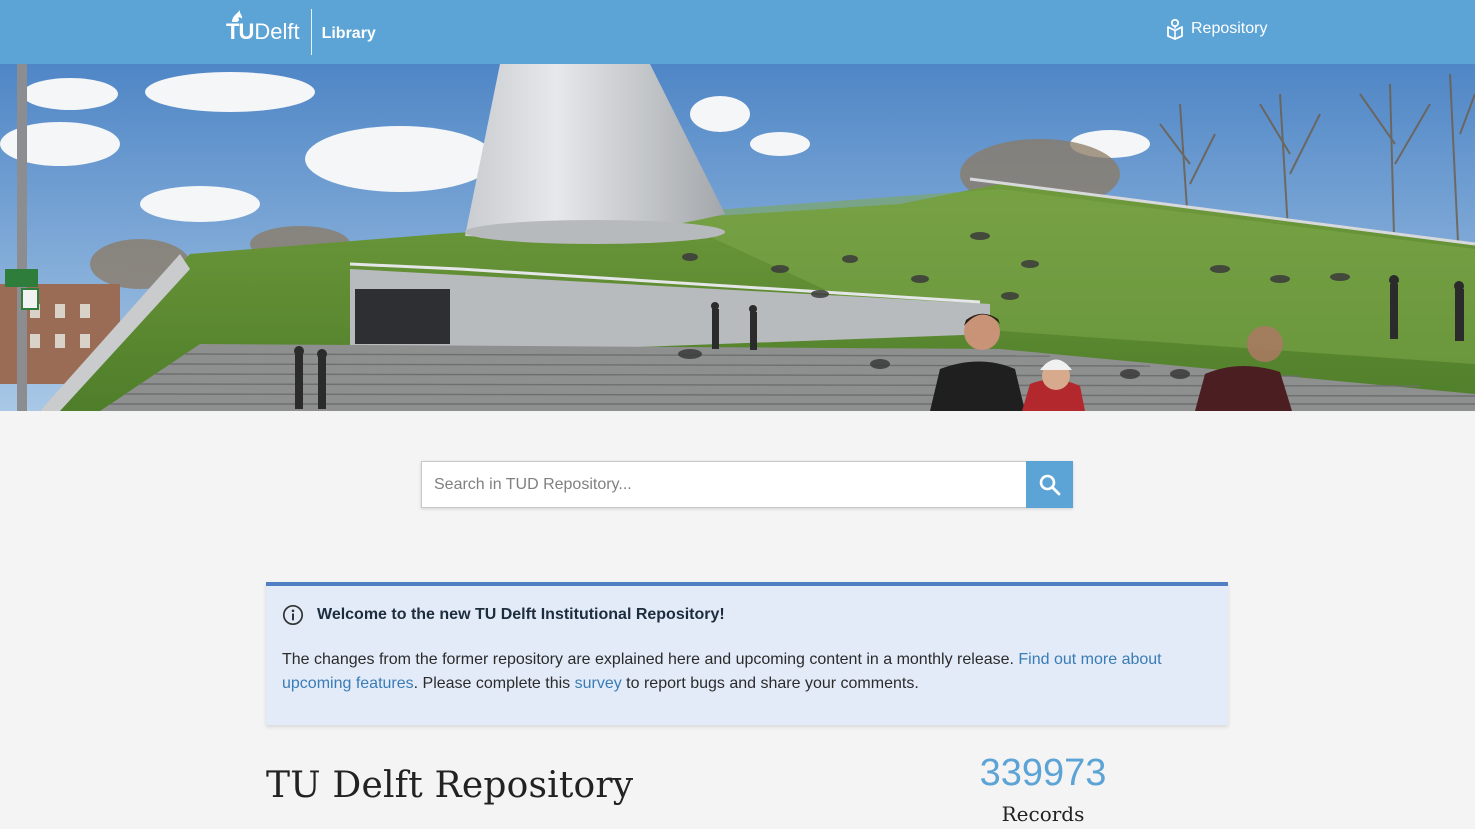  I want to click on tu-delft-logo-mark: TU Delft, so click(263, 27).